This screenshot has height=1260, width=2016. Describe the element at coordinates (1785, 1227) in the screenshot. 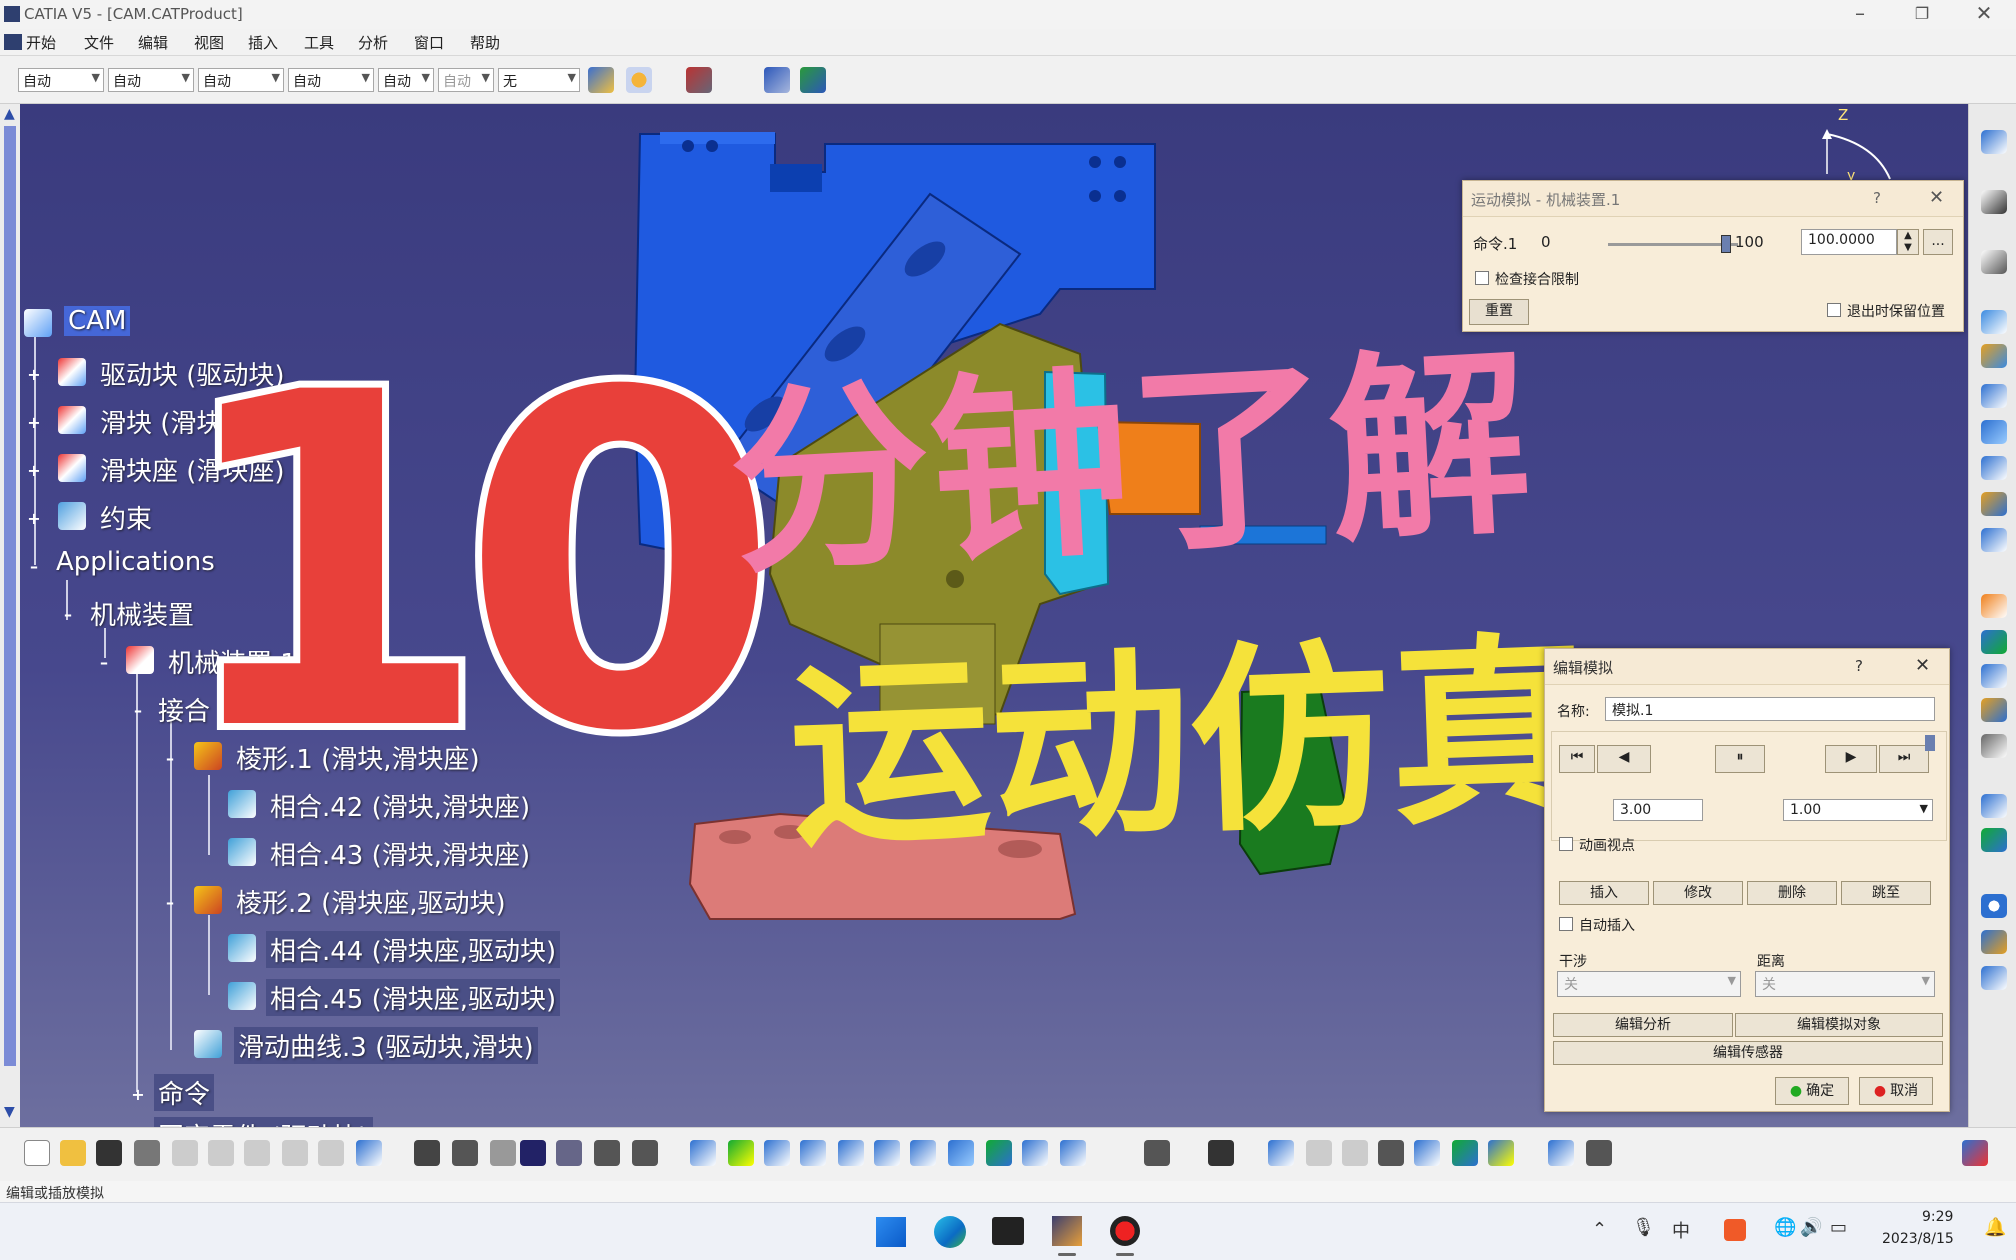

I see `network-icon: 🌐` at that location.